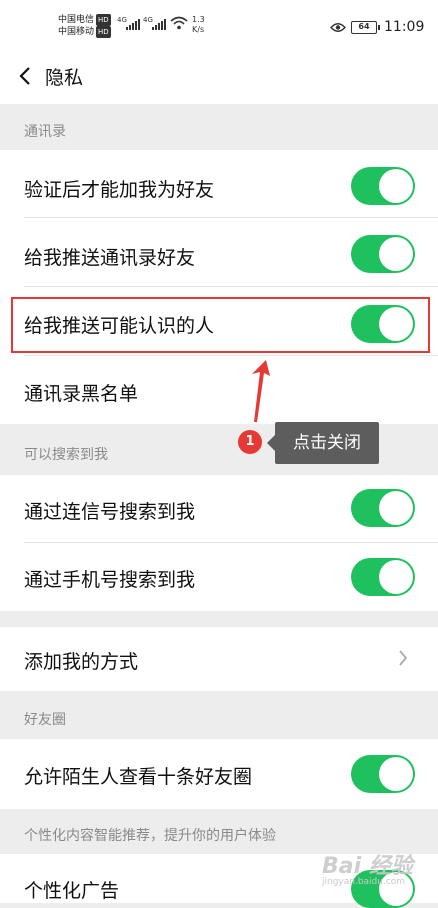 The height and width of the screenshot is (908, 438). What do you see at coordinates (383, 186) in the screenshot?
I see `verify-friend-toggle` at bounding box center [383, 186].